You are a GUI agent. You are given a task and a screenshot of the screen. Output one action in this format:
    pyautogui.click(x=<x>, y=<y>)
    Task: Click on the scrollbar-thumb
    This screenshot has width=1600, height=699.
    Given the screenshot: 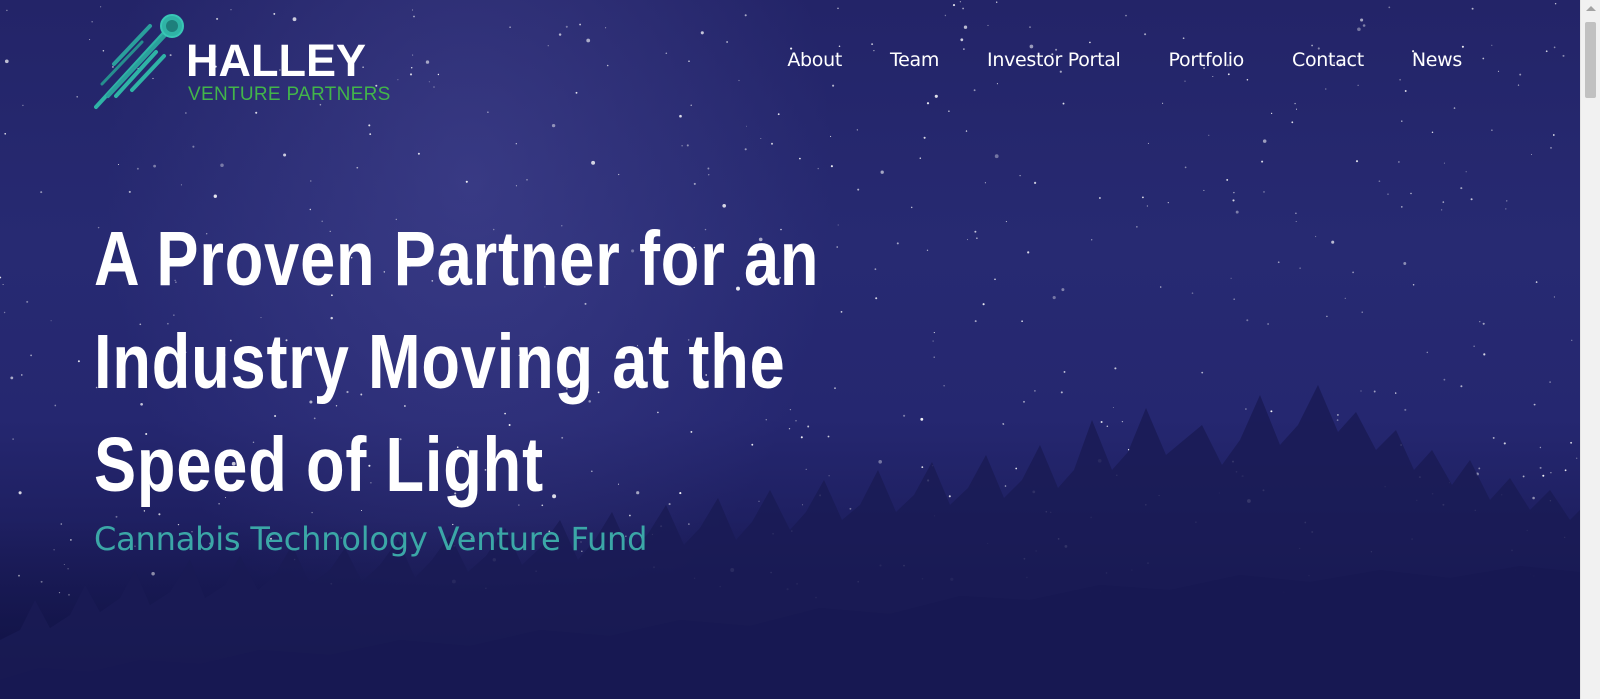 What is the action you would take?
    pyautogui.click(x=1590, y=60)
    